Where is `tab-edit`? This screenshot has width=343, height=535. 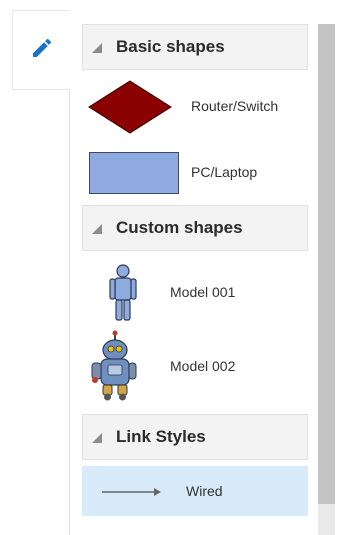 tab-edit is located at coordinates (41, 50).